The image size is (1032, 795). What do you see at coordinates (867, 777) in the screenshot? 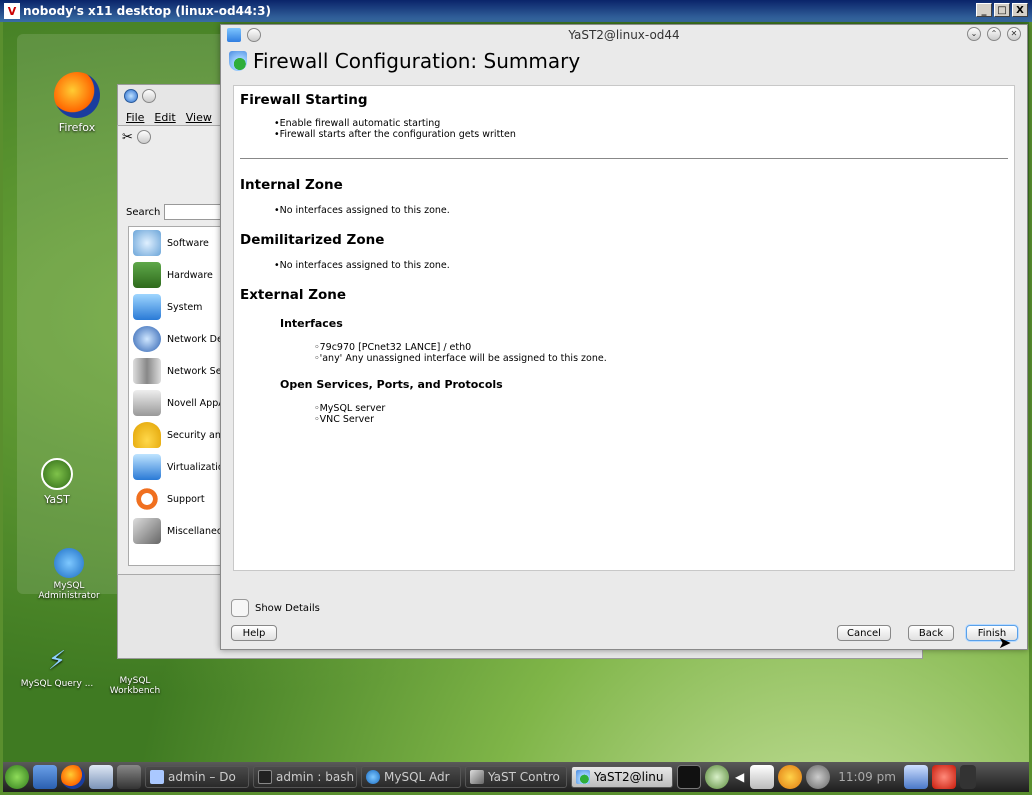
I see `clock: 11:09 pm` at bounding box center [867, 777].